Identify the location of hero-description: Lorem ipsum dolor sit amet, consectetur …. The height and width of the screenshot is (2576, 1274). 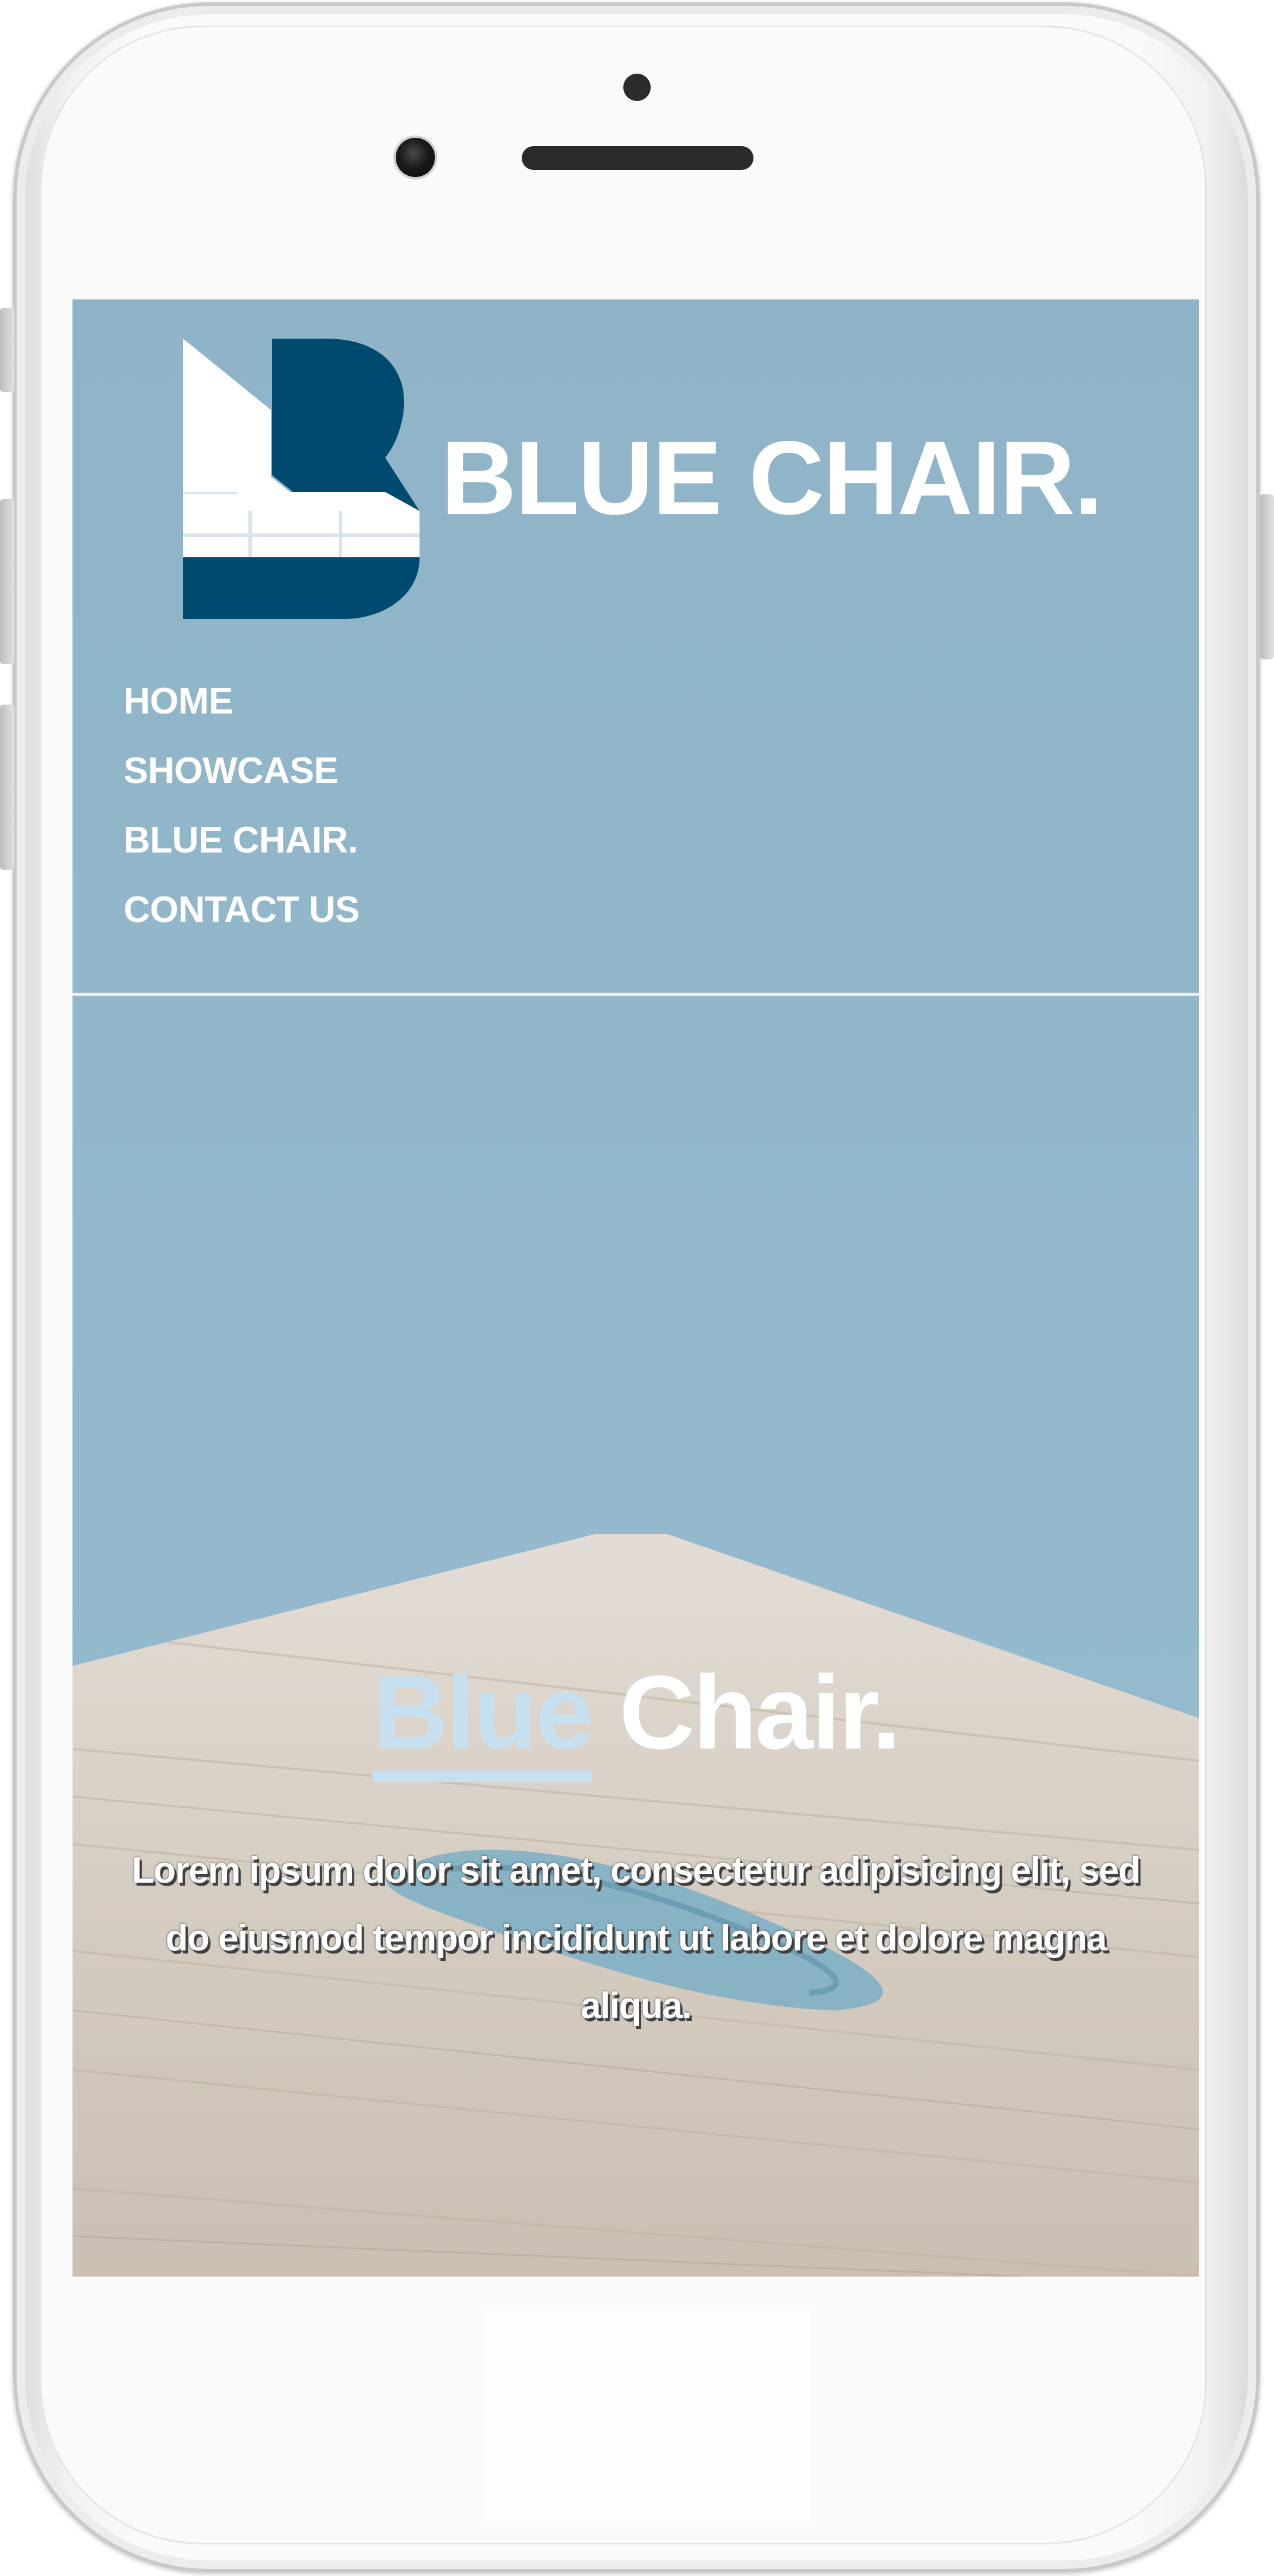
(636, 1938).